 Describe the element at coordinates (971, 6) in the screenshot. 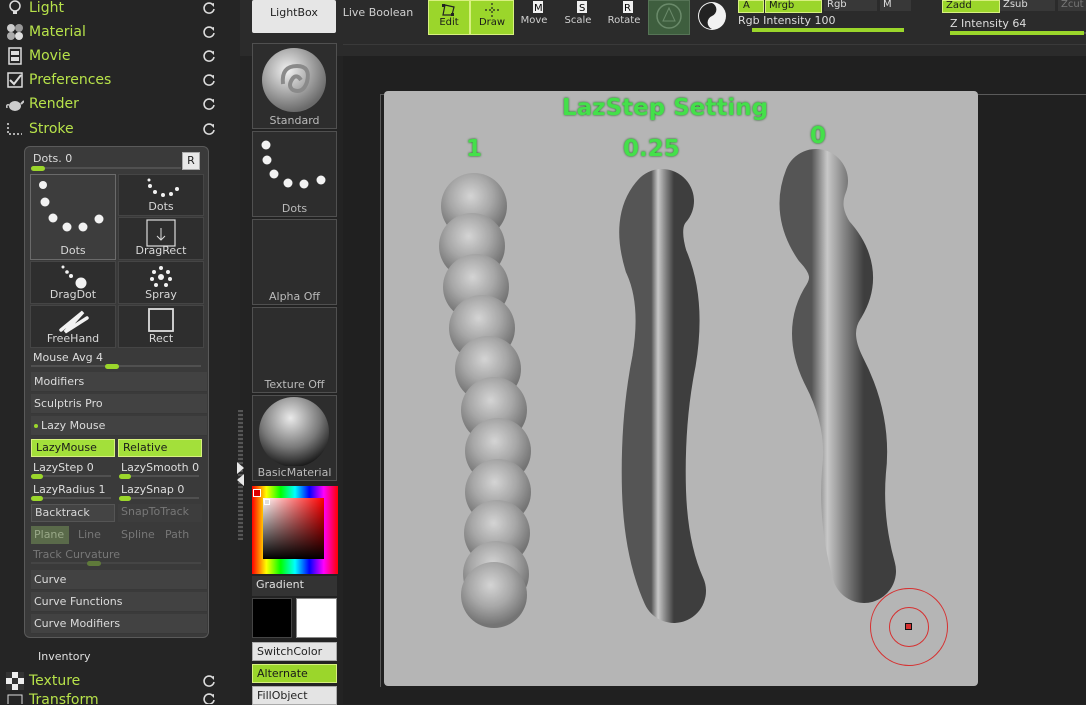

I see `zadd-button: Zadd` at that location.